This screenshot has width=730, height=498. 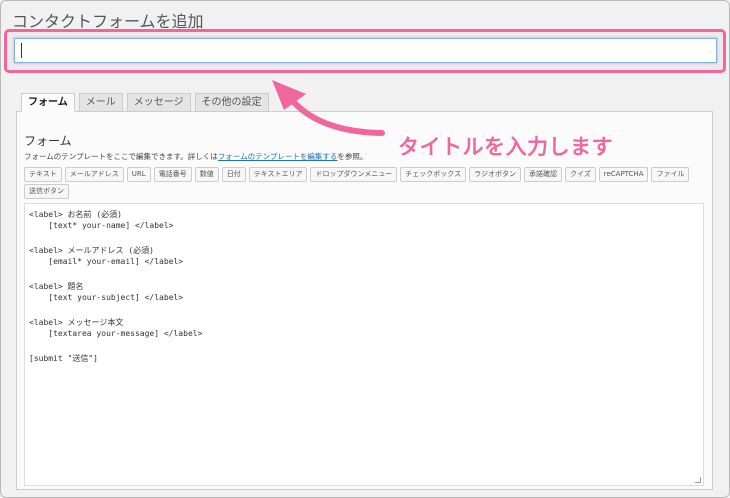 I want to click on annotation-arrow-icon, so click(x=328, y=108).